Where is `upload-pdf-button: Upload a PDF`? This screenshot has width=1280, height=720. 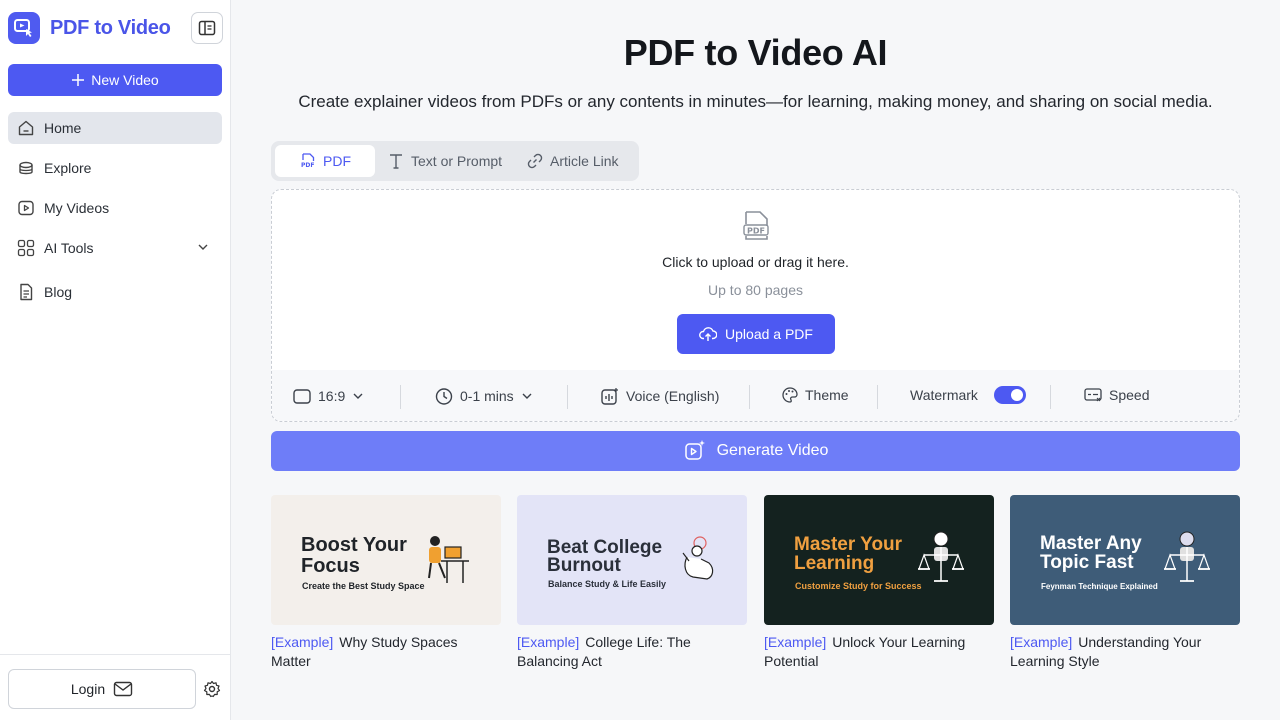 upload-pdf-button: Upload a PDF is located at coordinates (756, 334).